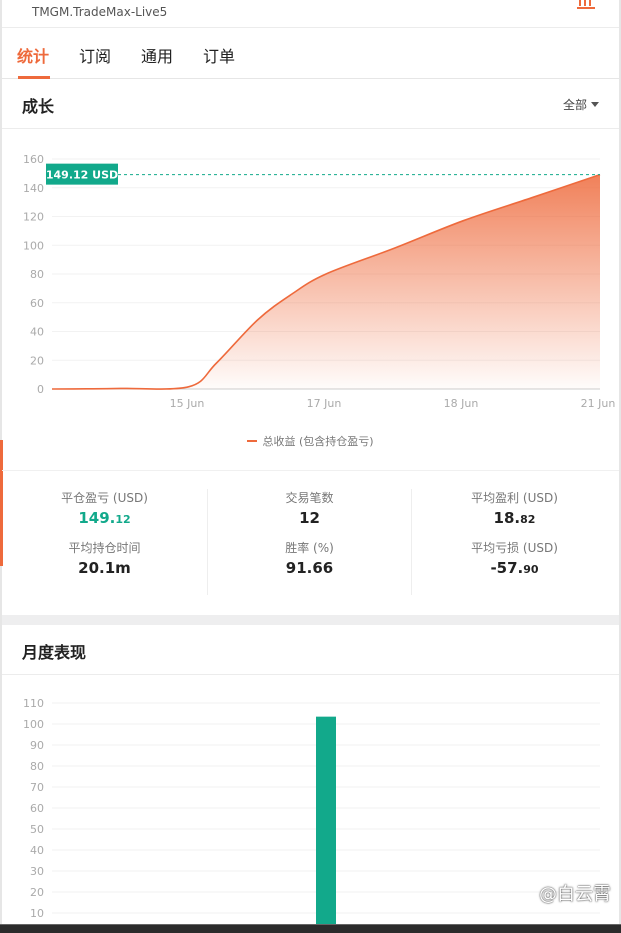 The height and width of the screenshot is (933, 621). What do you see at coordinates (252, 441) in the screenshot?
I see `legend-line-icon` at bounding box center [252, 441].